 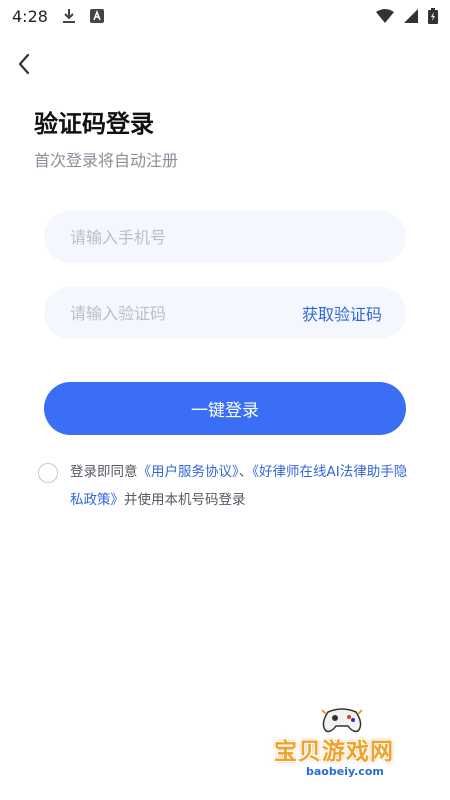 What do you see at coordinates (334, 752) in the screenshot?
I see `watermark-text: 宝贝游戏网` at bounding box center [334, 752].